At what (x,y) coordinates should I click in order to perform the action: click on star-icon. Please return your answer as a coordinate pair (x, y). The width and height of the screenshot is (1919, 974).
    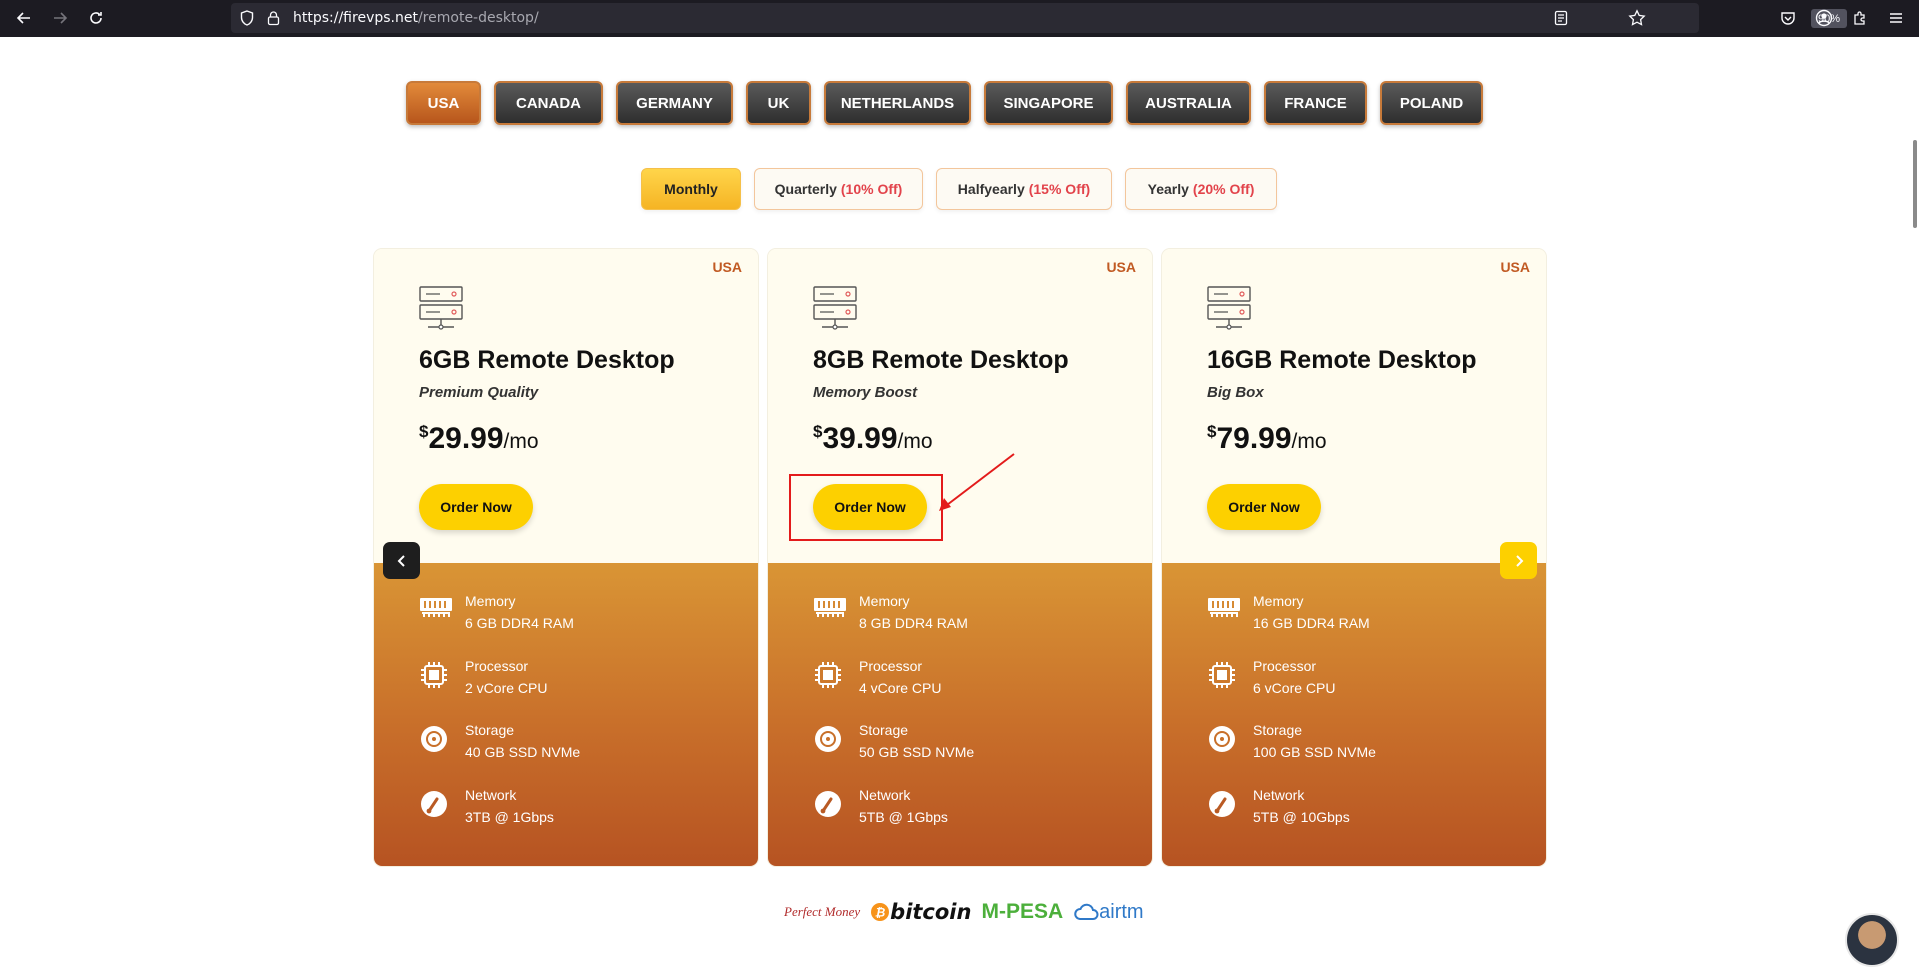
    Looking at the image, I should click on (1637, 20).